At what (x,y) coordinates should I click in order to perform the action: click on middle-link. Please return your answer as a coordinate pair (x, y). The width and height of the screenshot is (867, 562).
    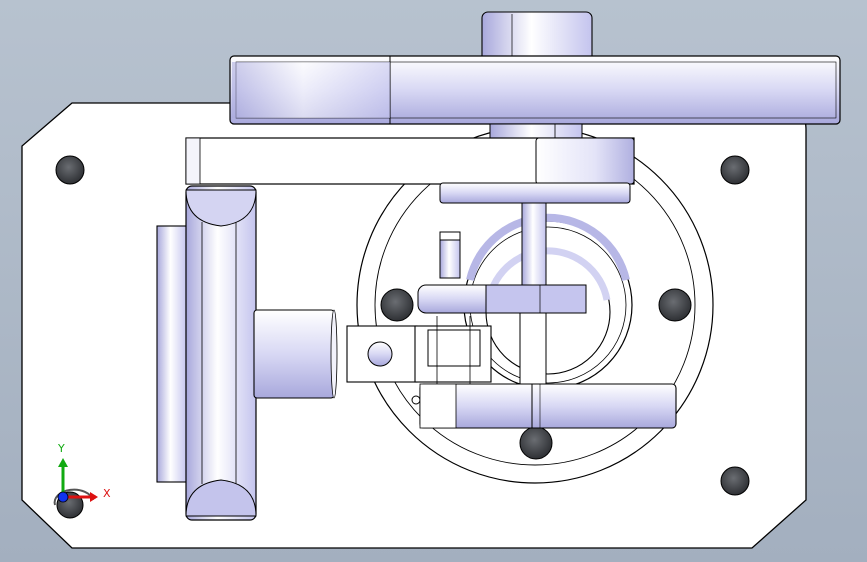
    Looking at the image, I should click on (502, 299).